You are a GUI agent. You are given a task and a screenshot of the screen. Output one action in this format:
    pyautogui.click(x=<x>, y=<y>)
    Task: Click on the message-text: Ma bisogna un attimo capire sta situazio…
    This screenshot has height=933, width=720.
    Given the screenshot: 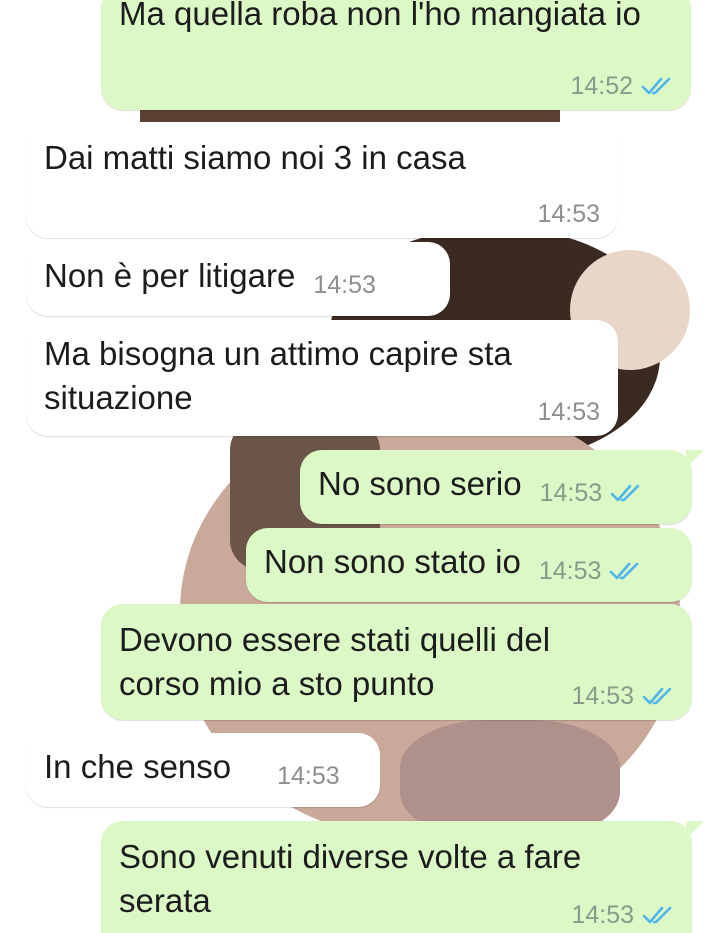 What is the action you would take?
    pyautogui.click(x=278, y=375)
    